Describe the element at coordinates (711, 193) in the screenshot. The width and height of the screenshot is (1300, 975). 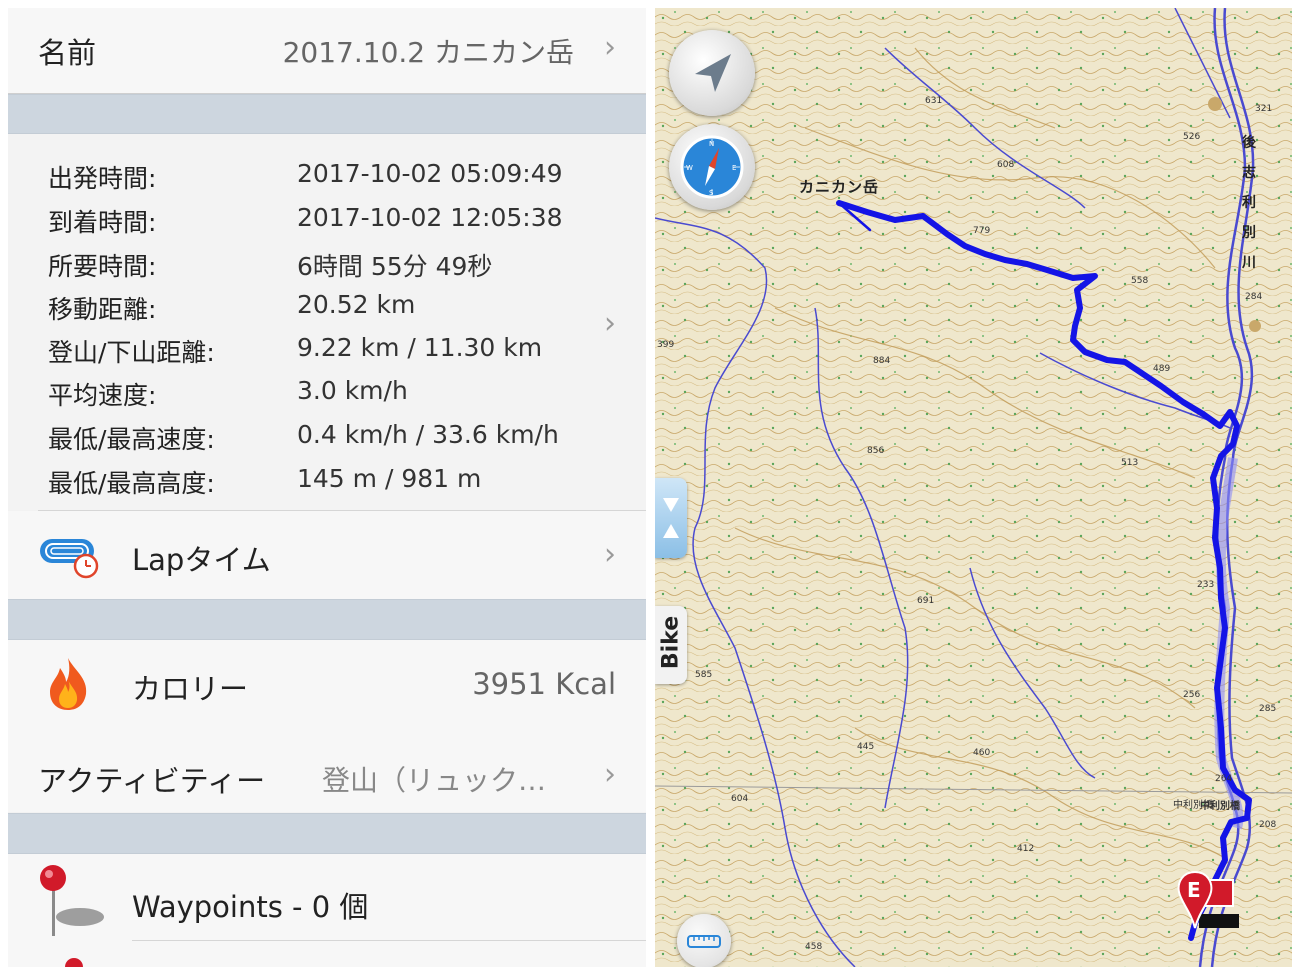
I see `svg-text: S` at that location.